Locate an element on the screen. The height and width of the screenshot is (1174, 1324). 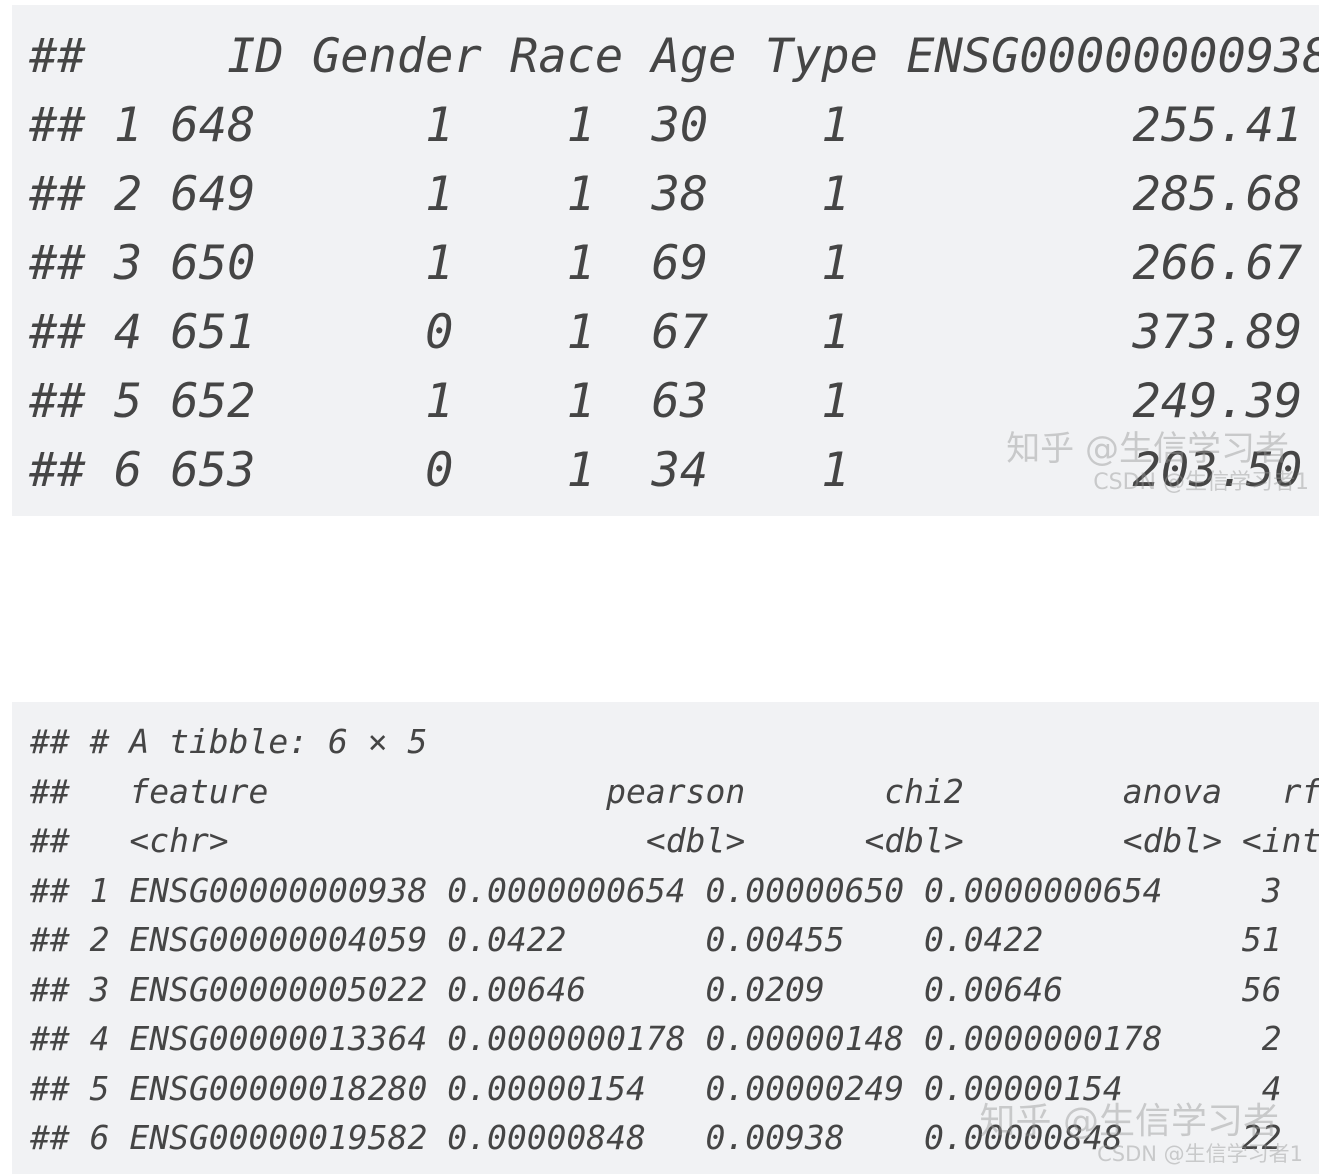
line: ## <chr> <dbl> <dbl> <dbl> <int> is located at coordinates (674, 840).